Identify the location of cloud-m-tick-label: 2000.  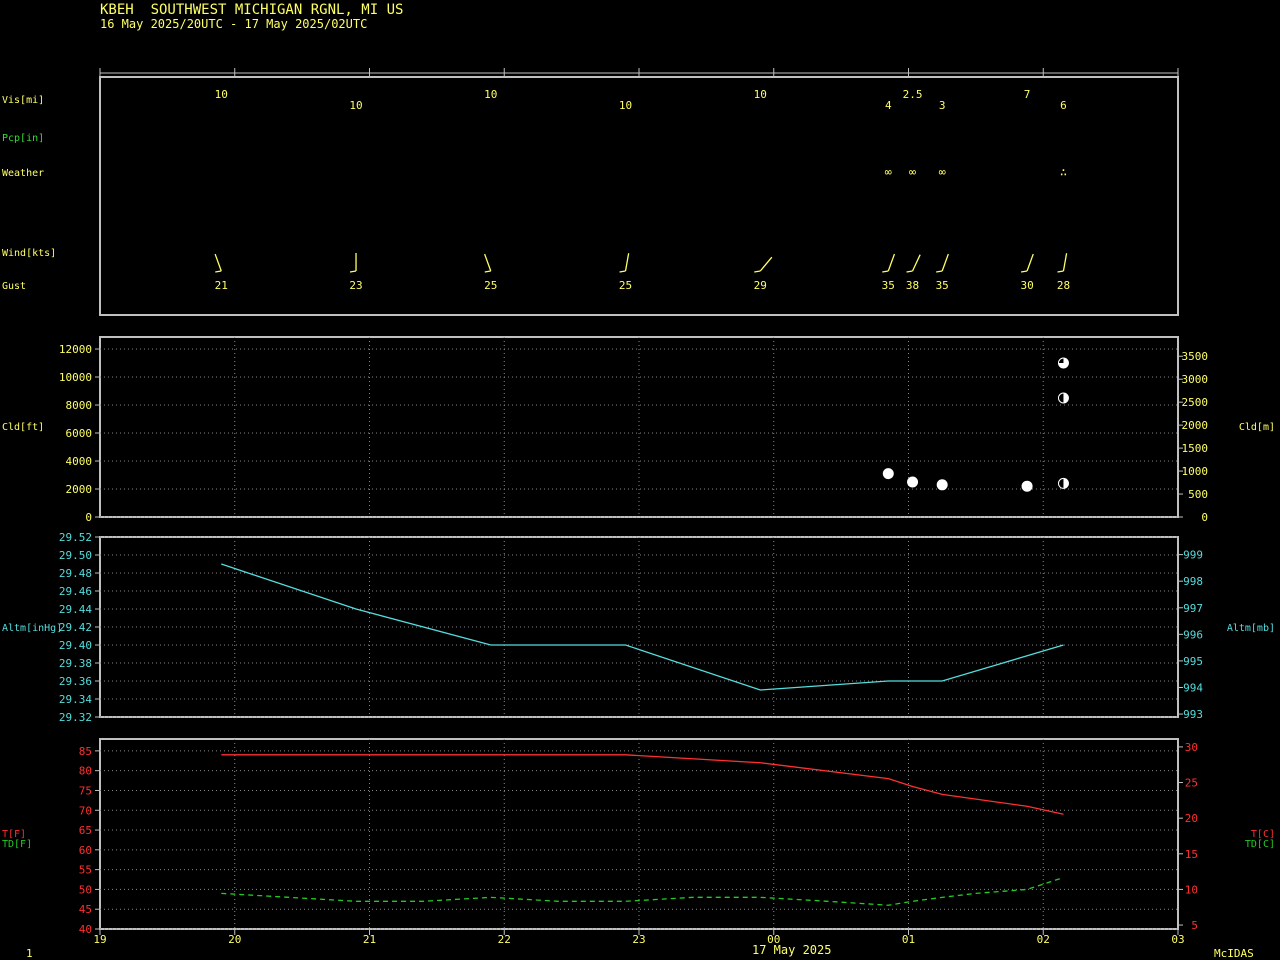
(1195, 425).